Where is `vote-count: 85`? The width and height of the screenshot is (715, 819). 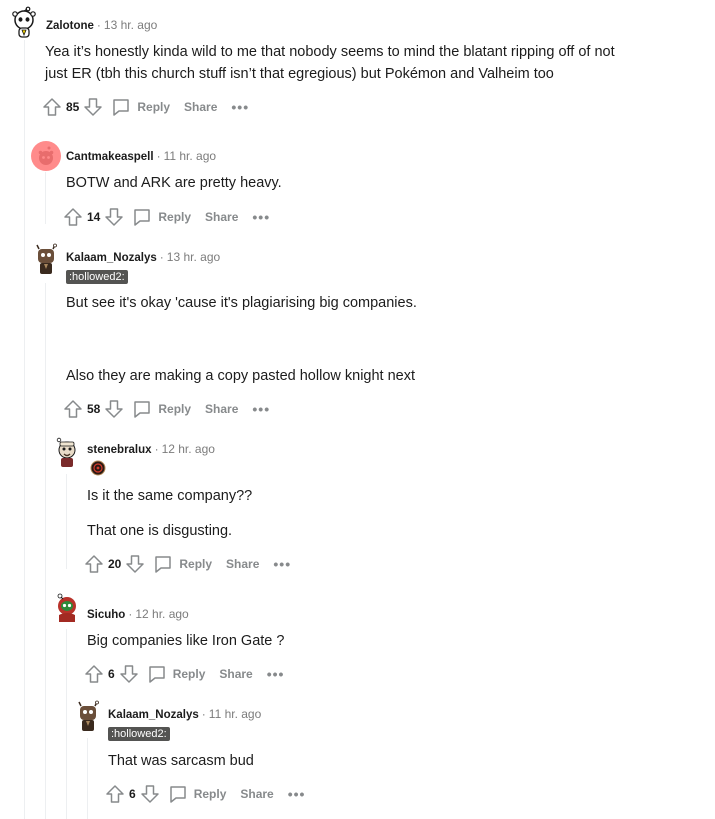
vote-count: 85 is located at coordinates (73, 107).